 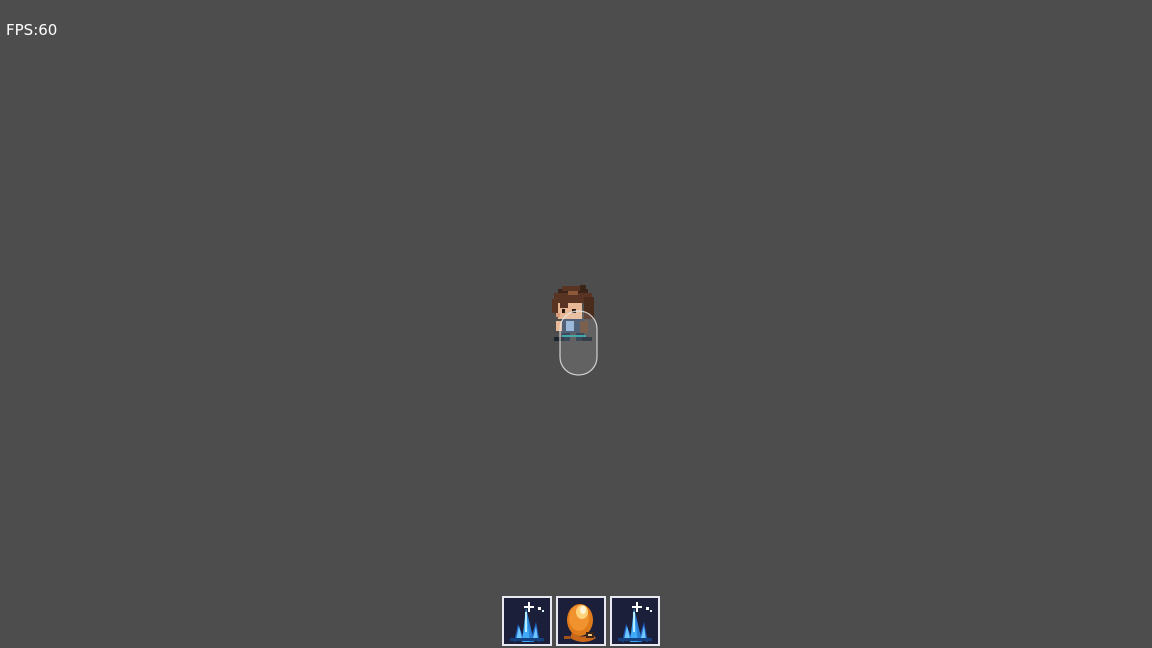 What do you see at coordinates (32, 30) in the screenshot?
I see `fps-counter: FPS:60` at bounding box center [32, 30].